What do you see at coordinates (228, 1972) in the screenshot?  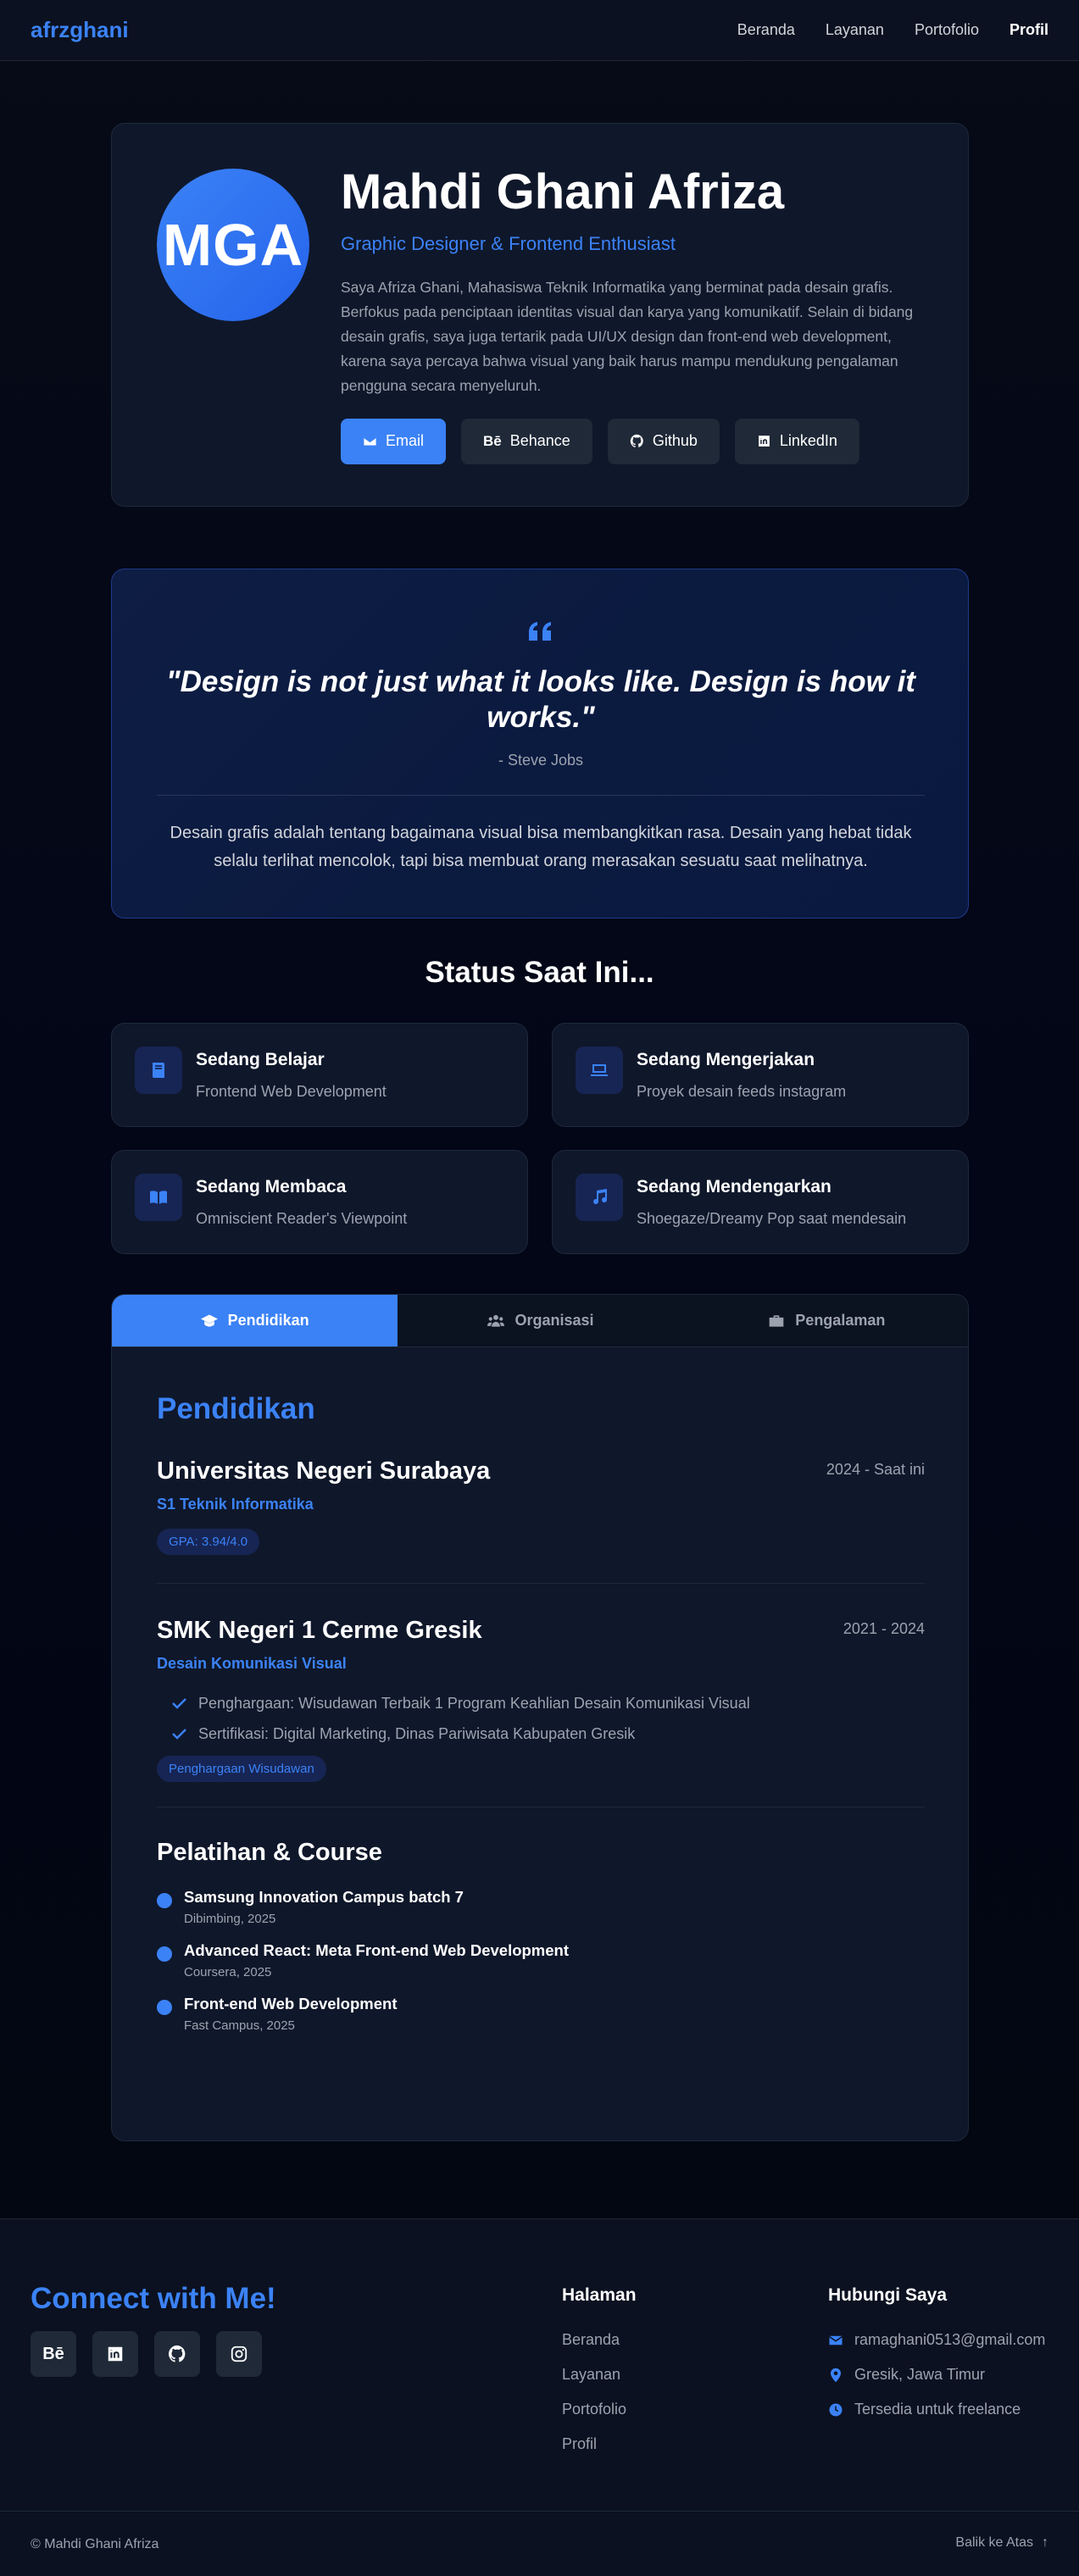 I see `course-meta: Coursera, 2025` at bounding box center [228, 1972].